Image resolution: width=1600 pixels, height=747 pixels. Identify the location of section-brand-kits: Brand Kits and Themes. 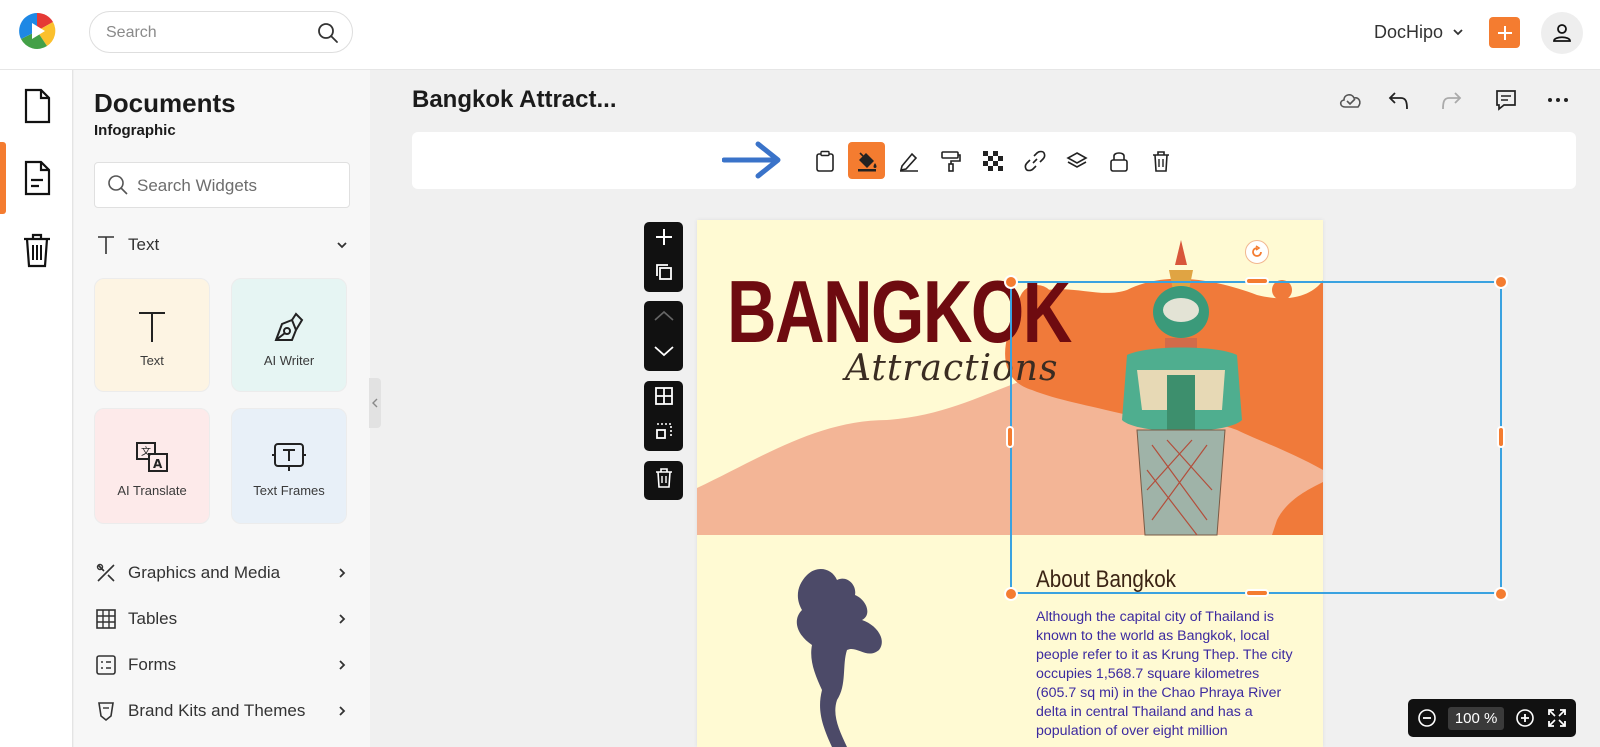
(222, 711).